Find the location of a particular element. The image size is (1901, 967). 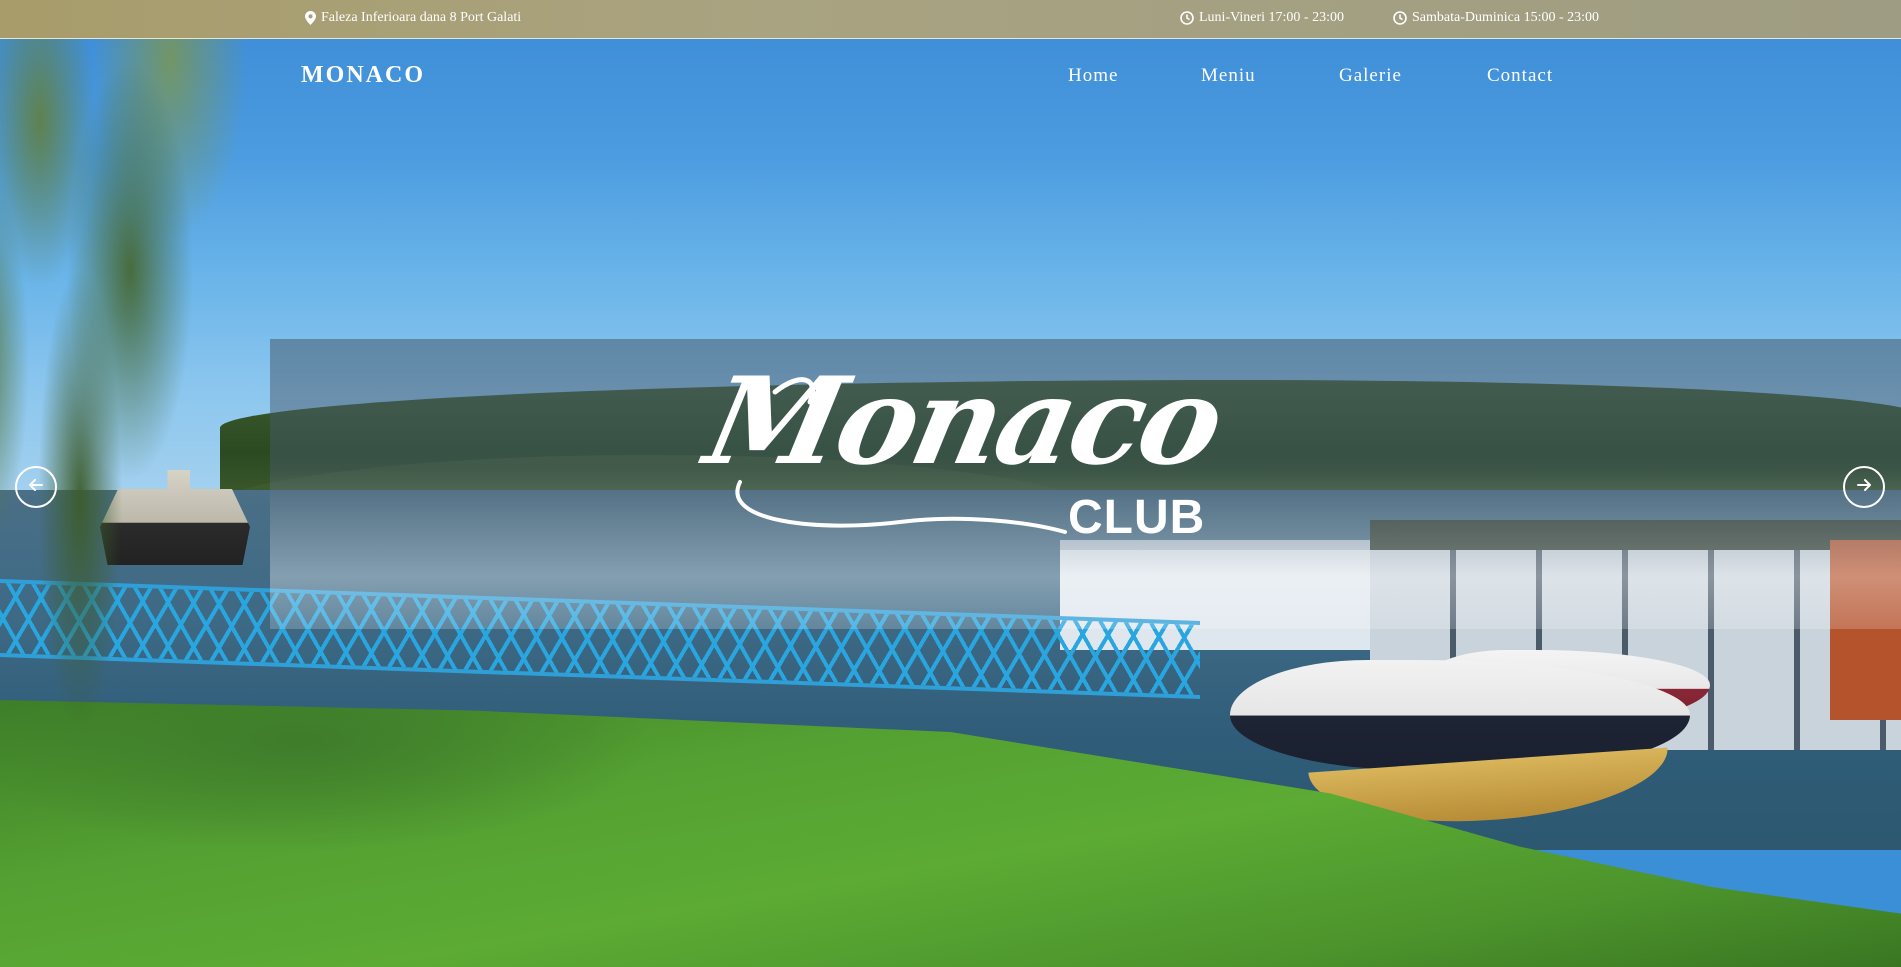

logo-club-text: CLUB is located at coordinates (1137, 517).